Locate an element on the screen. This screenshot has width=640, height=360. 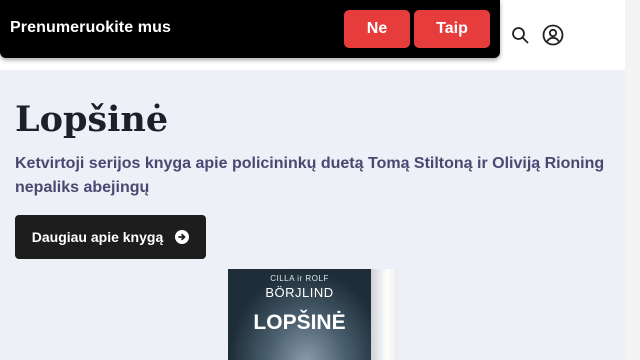
page-scrollbar is located at coordinates (632, 180).